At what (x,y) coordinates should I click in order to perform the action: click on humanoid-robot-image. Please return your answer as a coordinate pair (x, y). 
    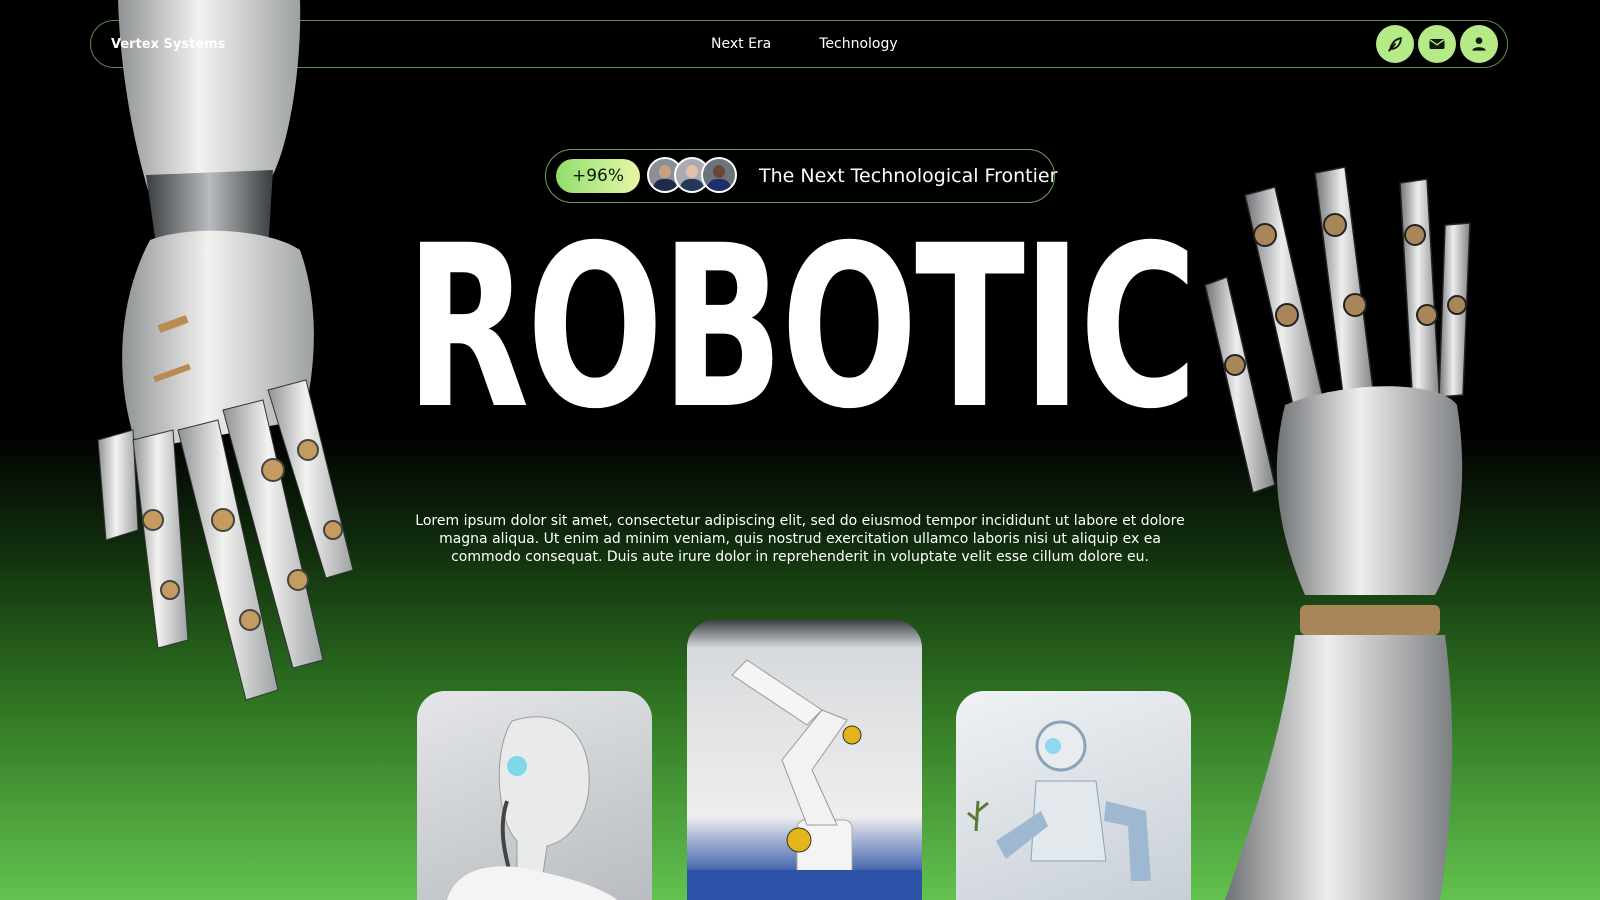
    Looking at the image, I should click on (532, 808).